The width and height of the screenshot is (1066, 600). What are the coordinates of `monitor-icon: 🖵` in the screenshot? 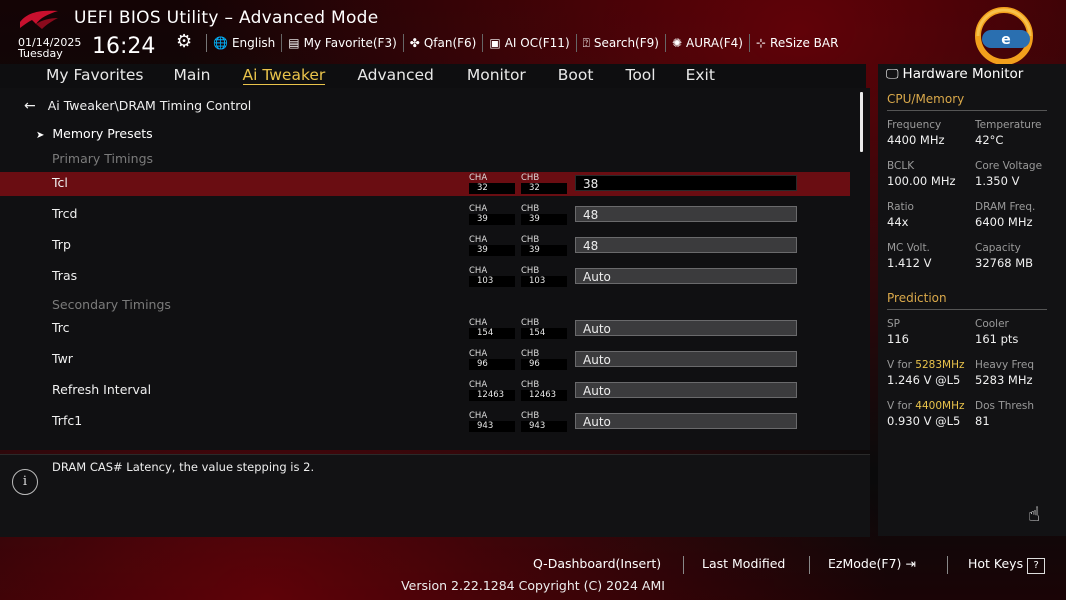 It's located at (892, 74).